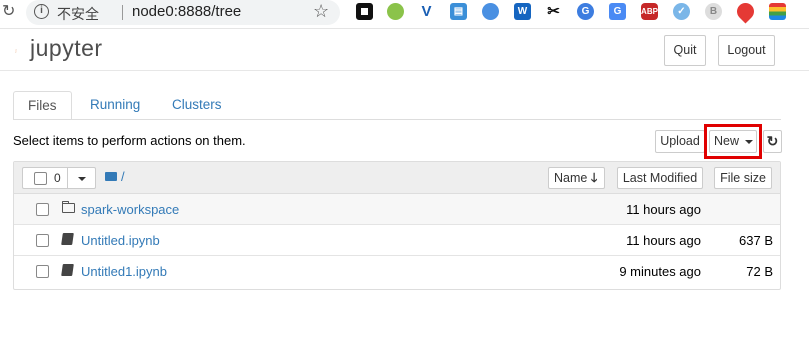  I want to click on address-bar: i 不安全 node0:8888/tree ☆, so click(183, 12).